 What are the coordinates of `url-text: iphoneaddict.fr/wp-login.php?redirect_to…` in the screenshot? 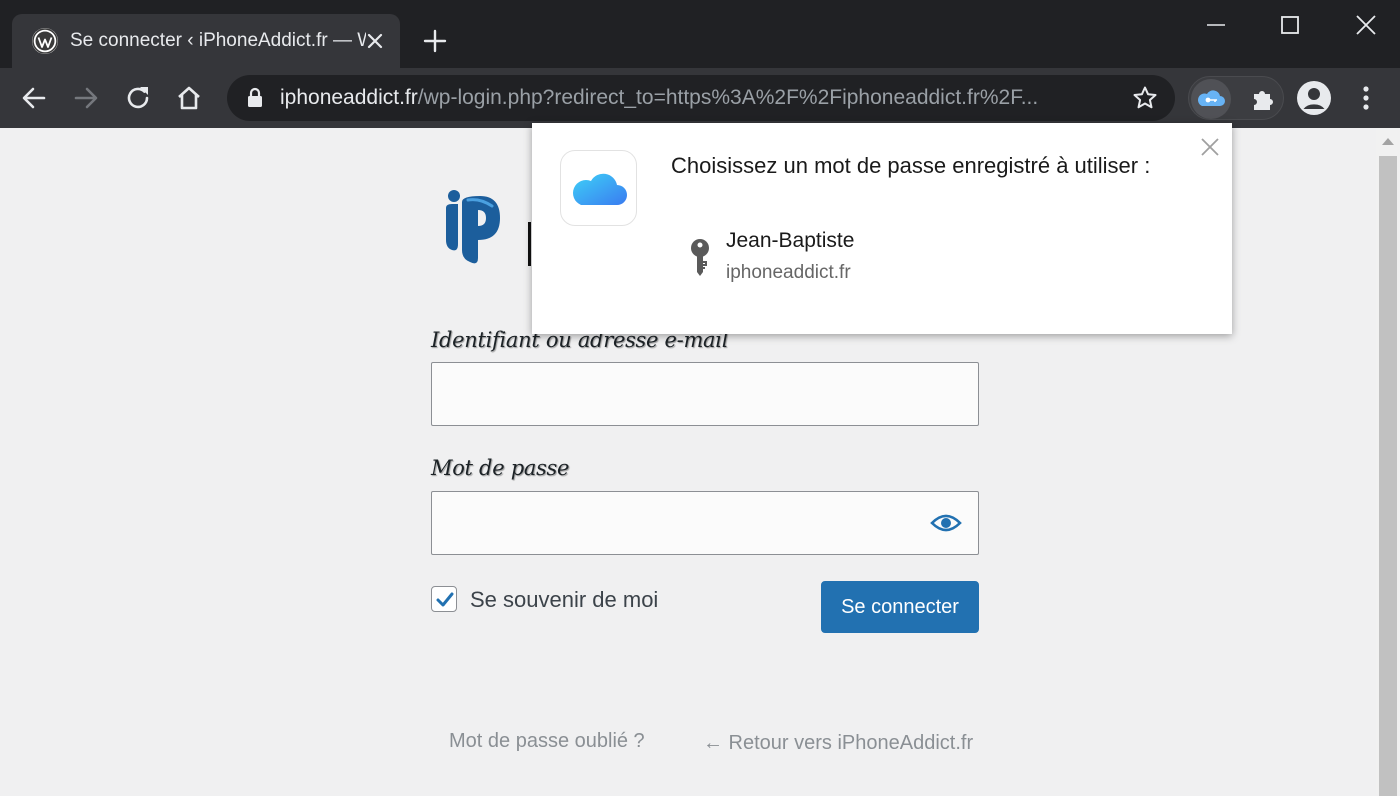 It's located at (695, 98).